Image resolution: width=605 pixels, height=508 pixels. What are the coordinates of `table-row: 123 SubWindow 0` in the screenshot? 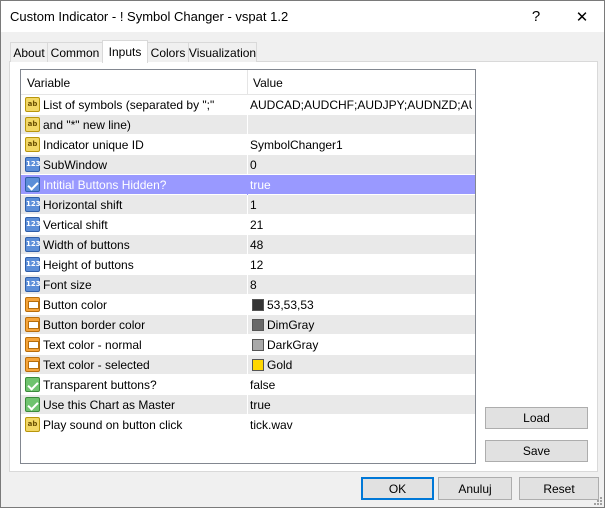 It's located at (248, 165).